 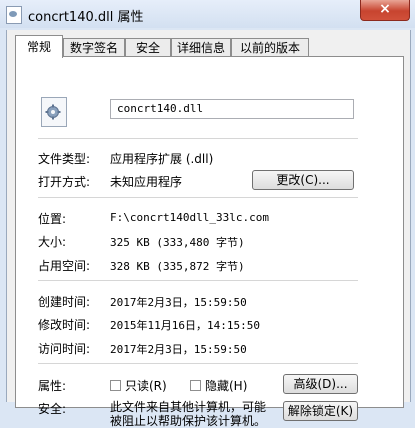 What do you see at coordinates (385, 10) in the screenshot?
I see `close-button: ×` at bounding box center [385, 10].